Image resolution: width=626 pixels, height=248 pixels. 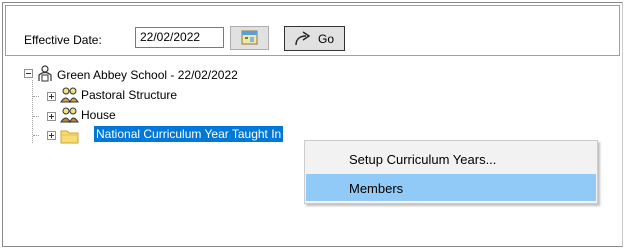 I want to click on pastoral-group-icon, so click(x=69, y=95).